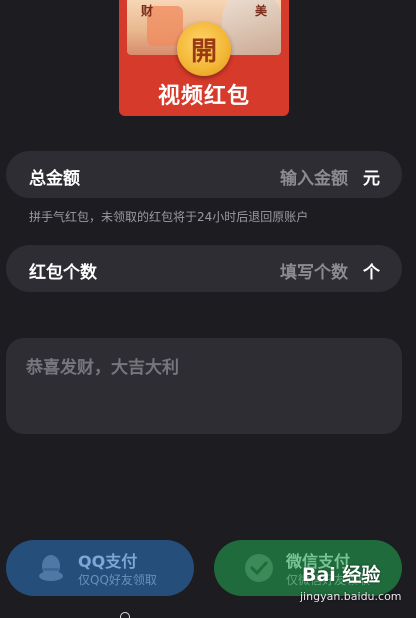 This screenshot has width=416, height=618. Describe the element at coordinates (371, 273) in the screenshot. I see `count-unit: 个` at that location.